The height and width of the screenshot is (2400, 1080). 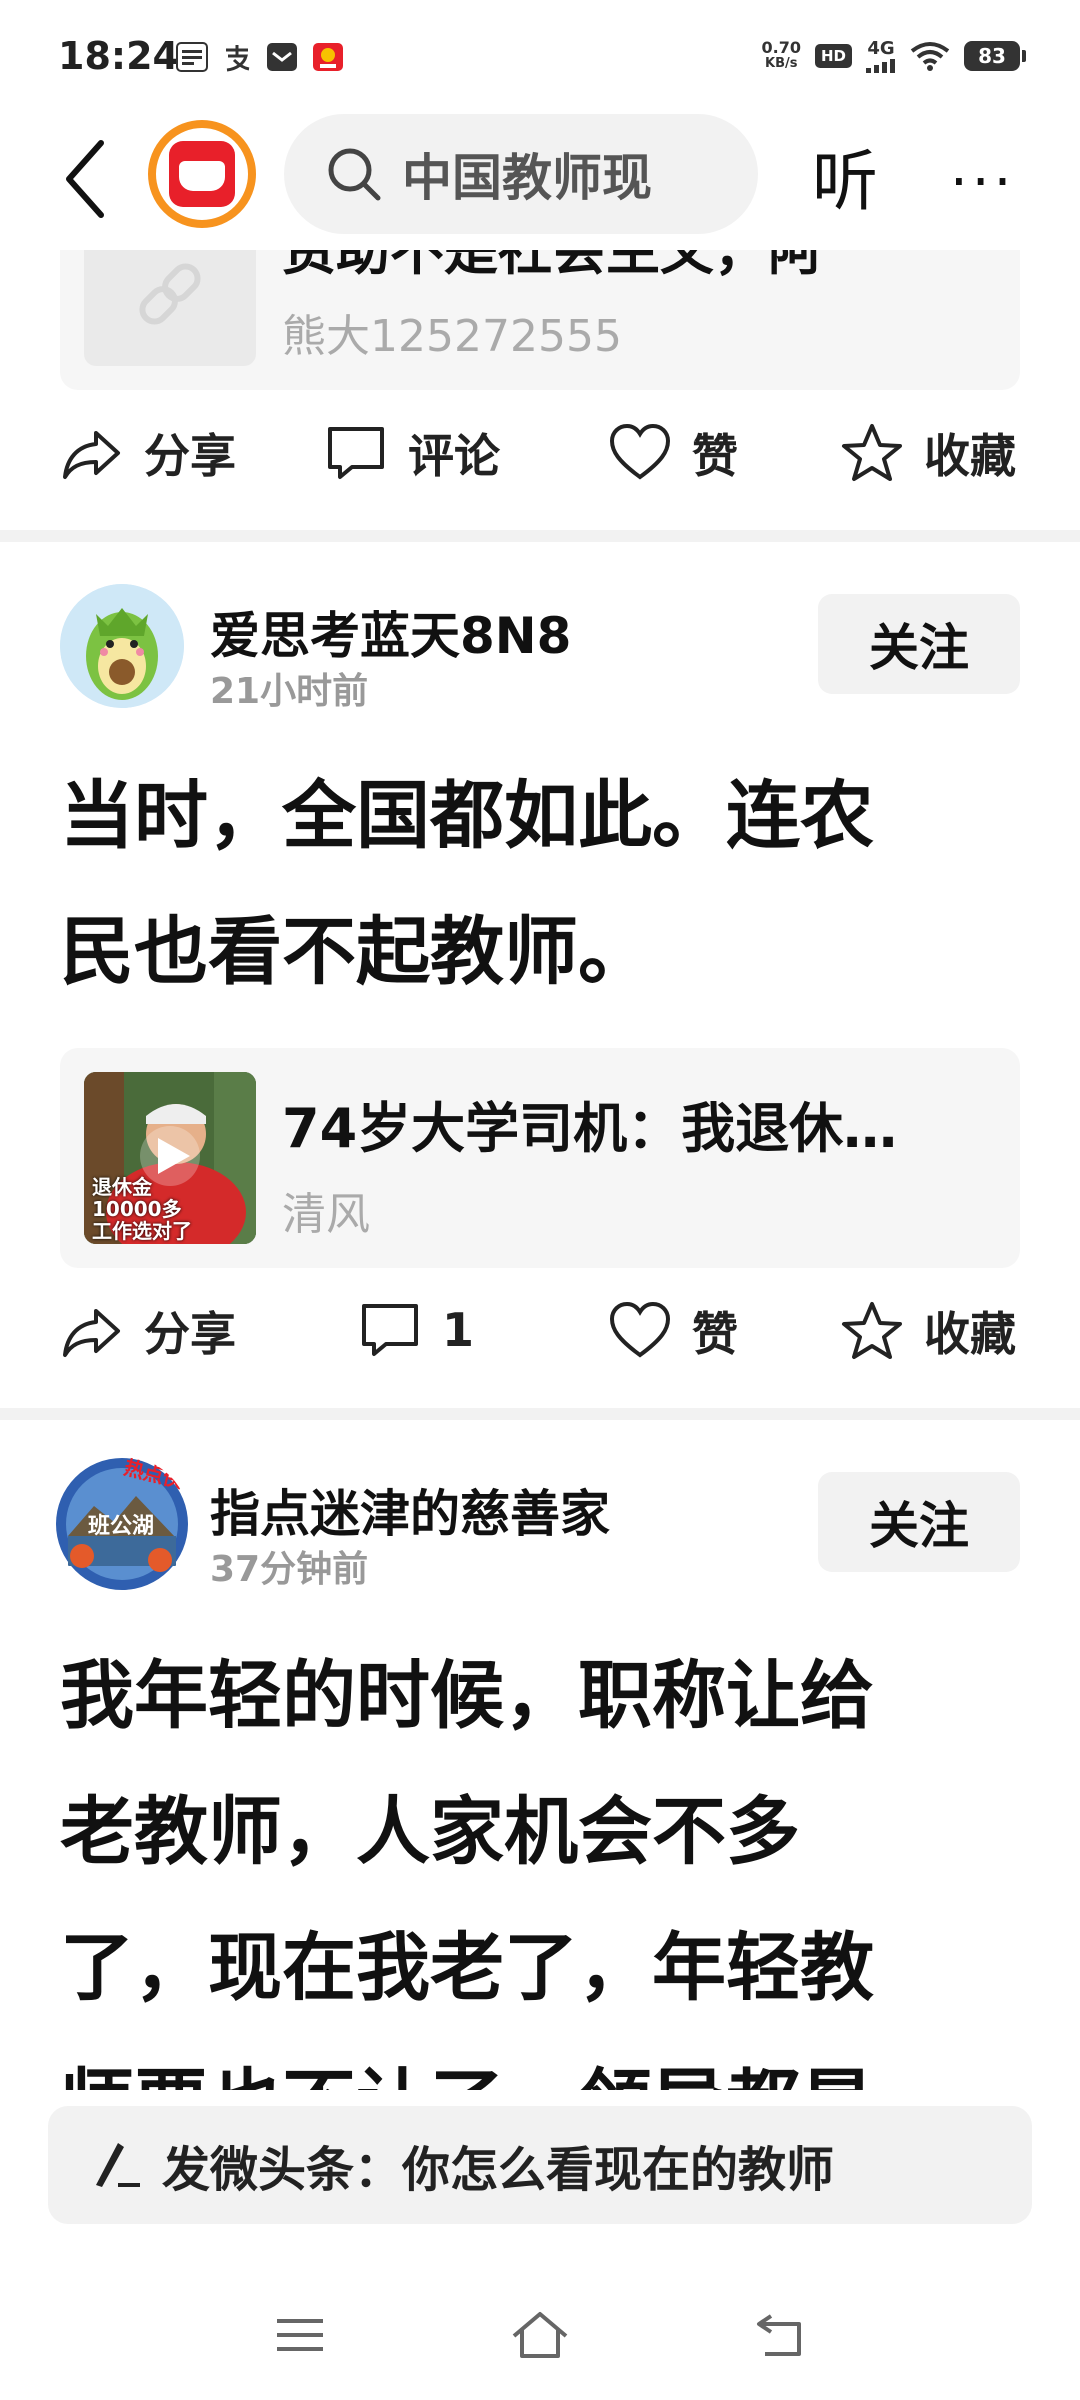 I want to click on status-time: 18:24, so click(x=118, y=56).